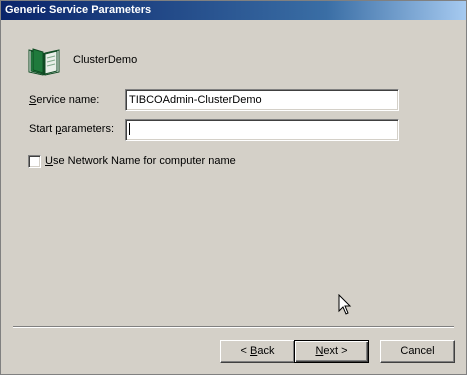 The height and width of the screenshot is (375, 467). Describe the element at coordinates (44, 62) in the screenshot. I see `open-book-icon` at that location.